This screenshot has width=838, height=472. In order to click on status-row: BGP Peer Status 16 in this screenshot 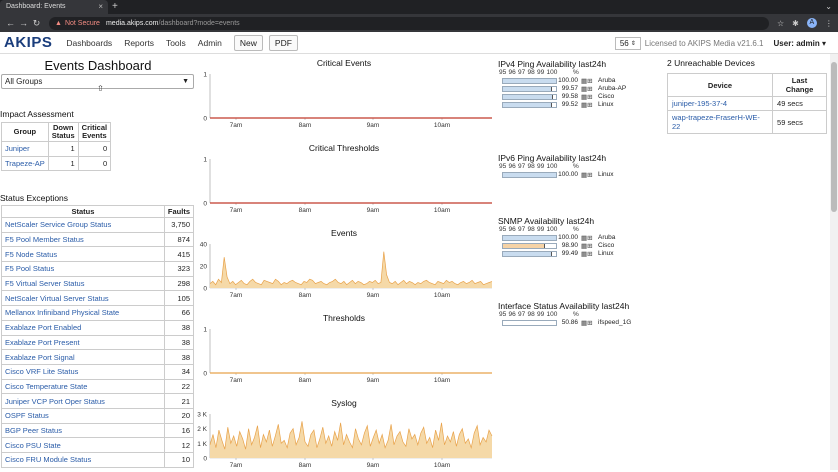, I will do `click(98, 430)`.